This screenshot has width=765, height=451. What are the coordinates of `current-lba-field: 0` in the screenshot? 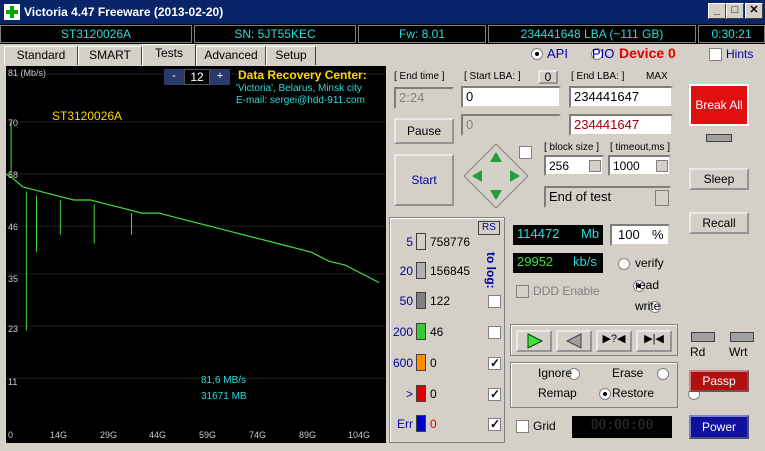 It's located at (511, 125).